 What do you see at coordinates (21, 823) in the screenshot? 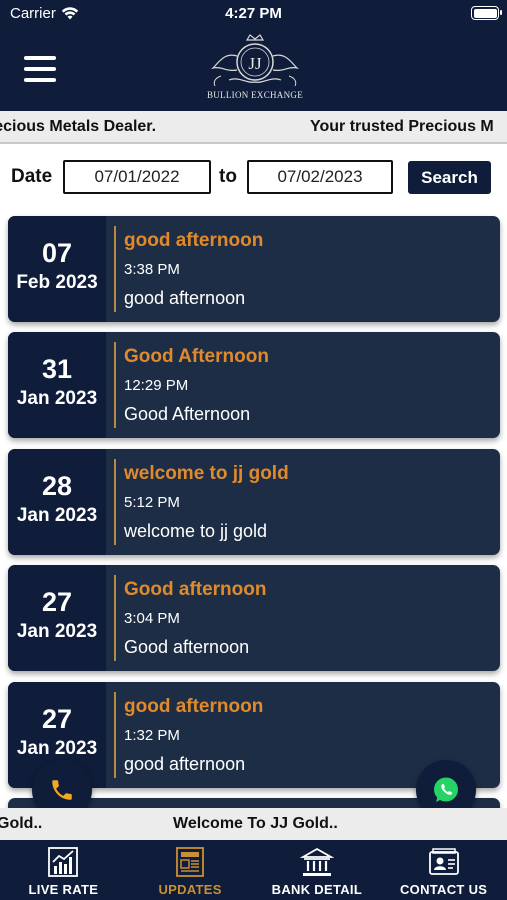
I see `marquee-text: Gold..` at bounding box center [21, 823].